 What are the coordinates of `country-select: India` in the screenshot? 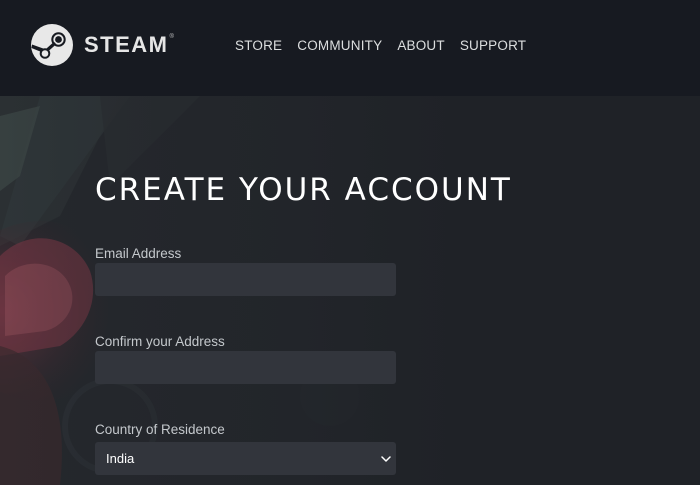 It's located at (245, 458).